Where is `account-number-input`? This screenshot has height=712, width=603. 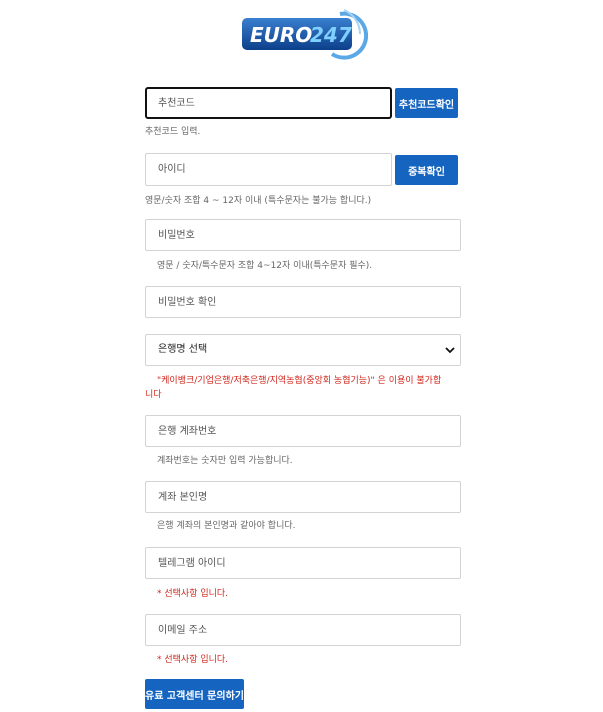
account-number-input is located at coordinates (303, 431).